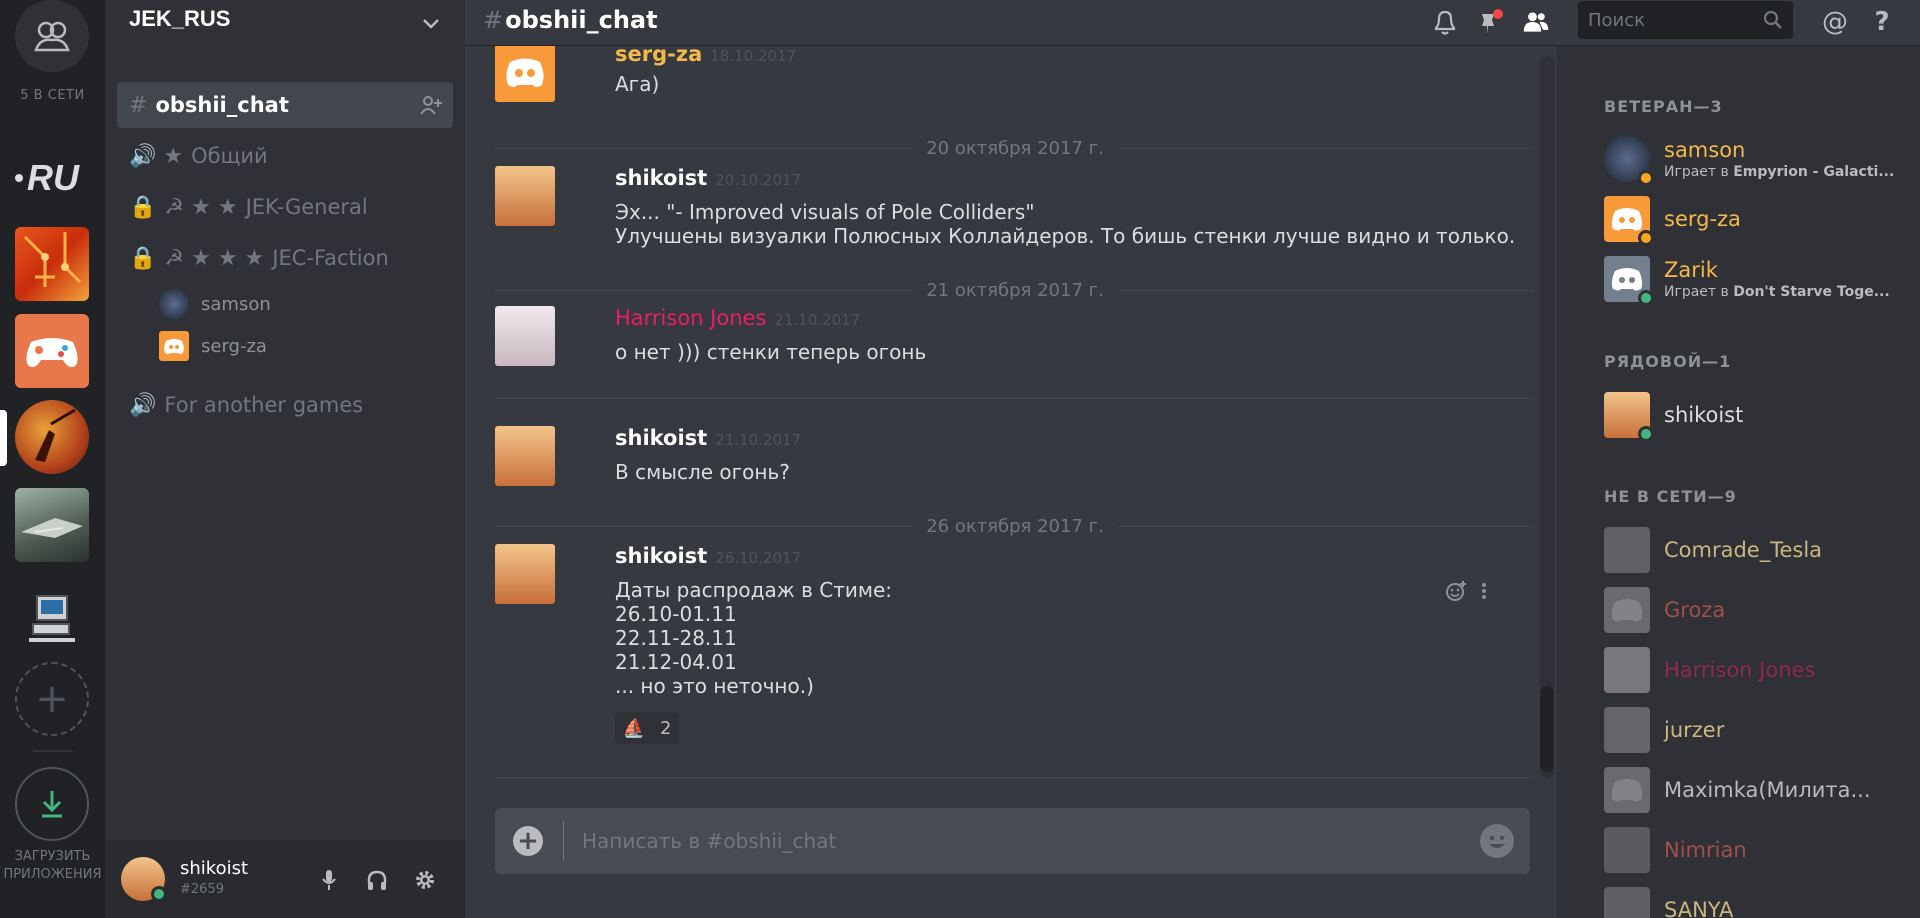 This screenshot has height=918, width=1920. What do you see at coordinates (1754, 417) in the screenshot?
I see `member-shikoist: shikoist` at bounding box center [1754, 417].